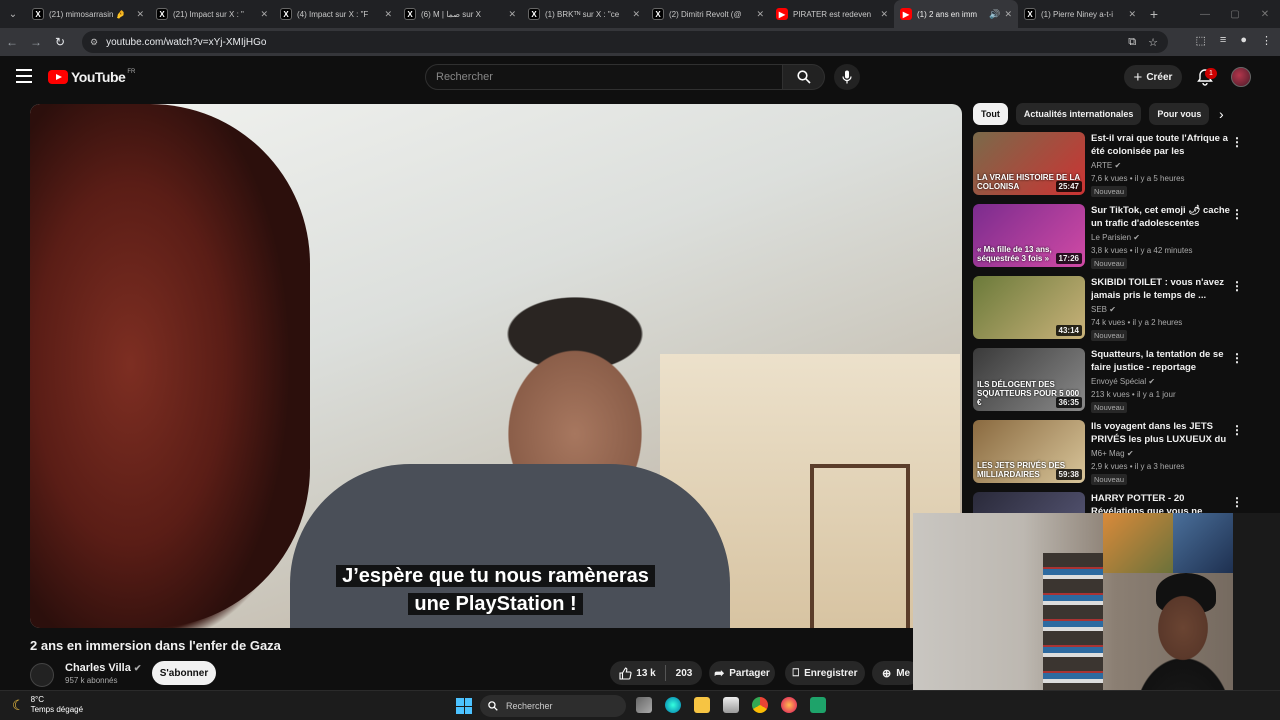 This screenshot has width=1280, height=720. I want to click on weather-widget: ☾ 8°C Temps dégagé, so click(47, 705).